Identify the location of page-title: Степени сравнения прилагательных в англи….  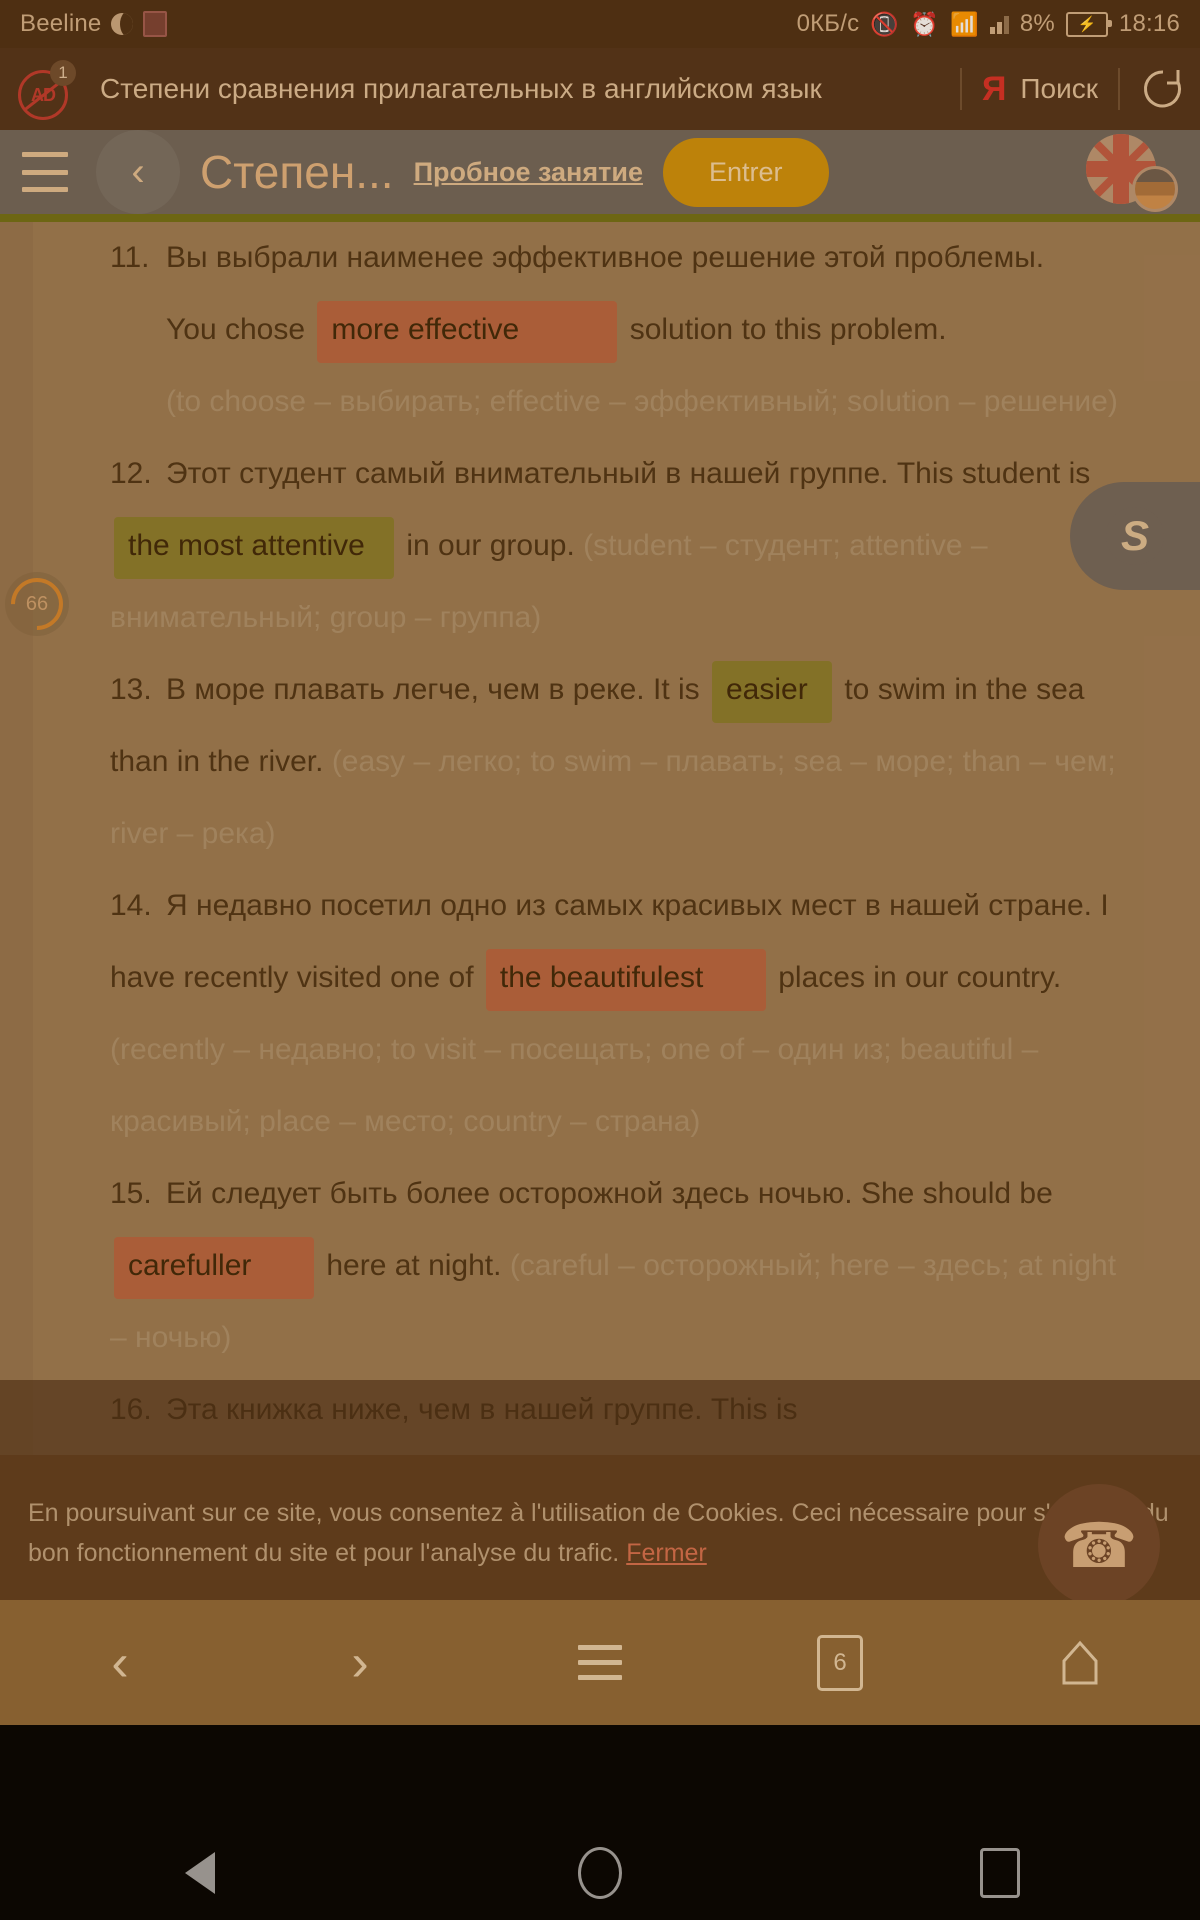
(461, 88).